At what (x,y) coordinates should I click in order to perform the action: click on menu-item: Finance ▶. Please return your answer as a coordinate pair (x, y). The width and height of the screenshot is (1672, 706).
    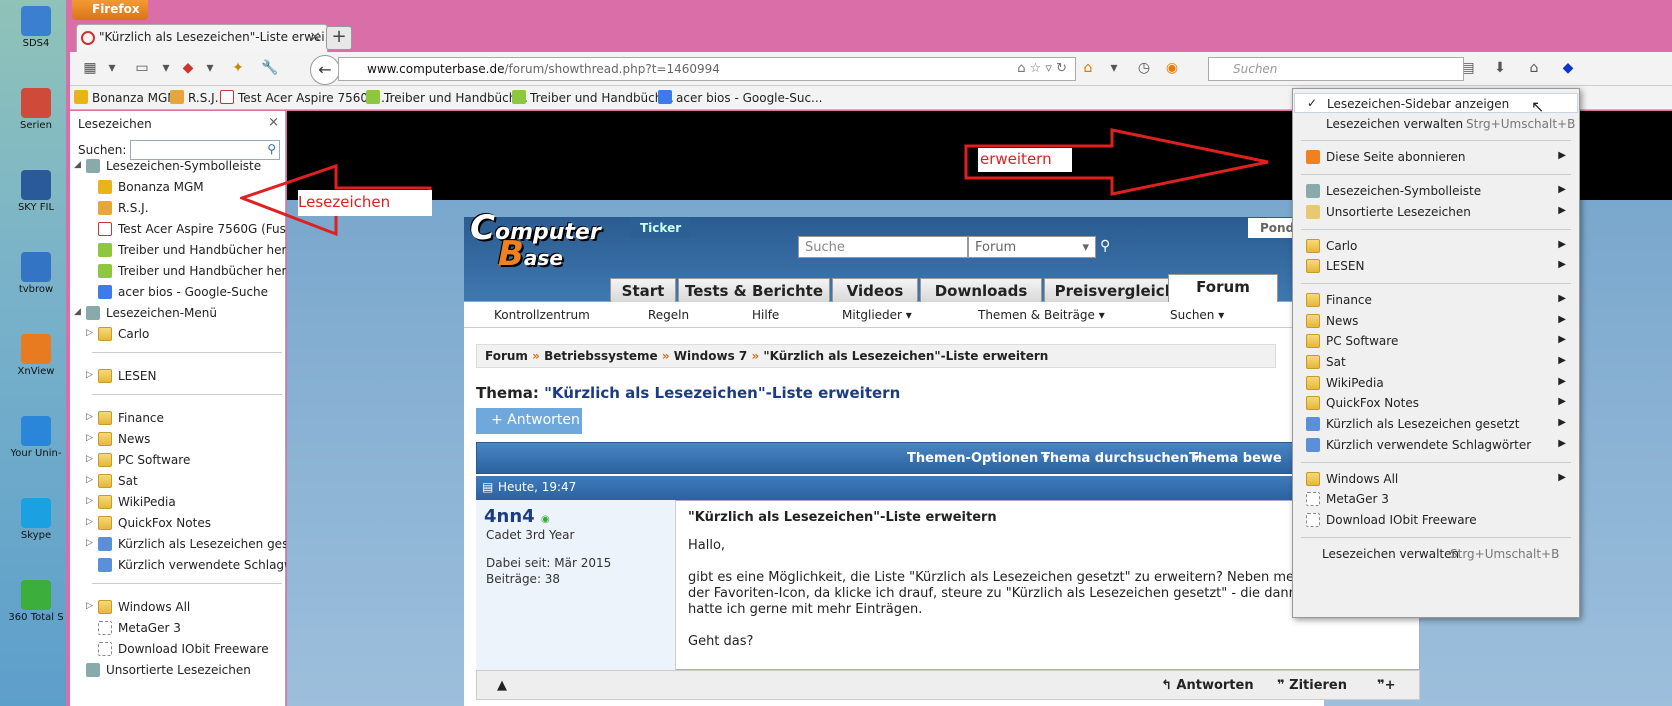
    Looking at the image, I should click on (1436, 300).